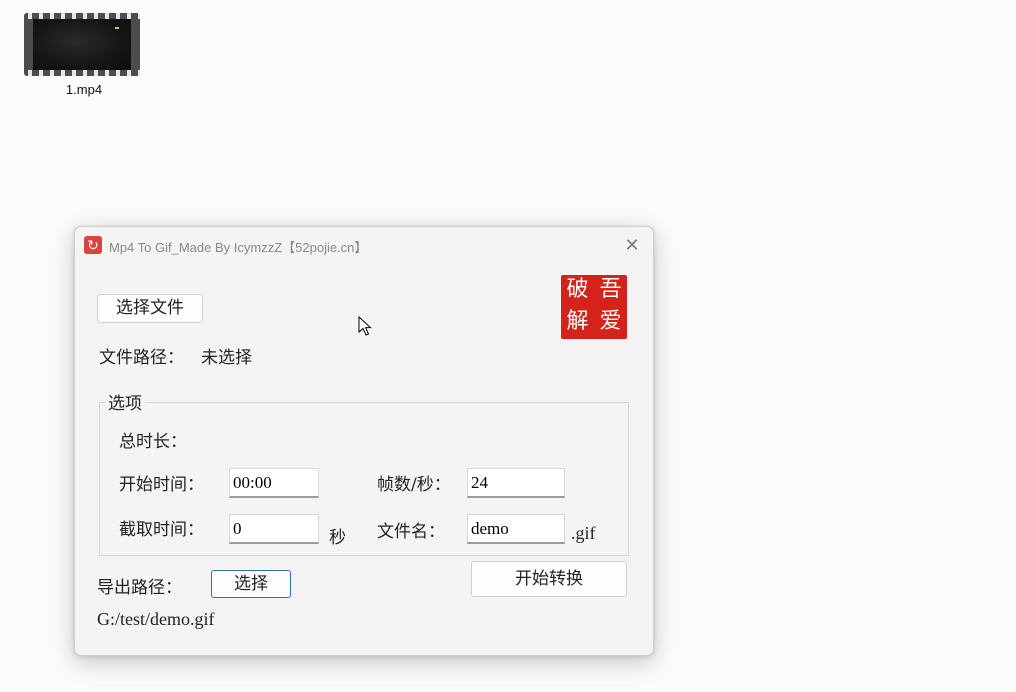 This screenshot has width=1016, height=692. What do you see at coordinates (411, 532) in the screenshot?
I see `filename-label: 文件名：` at bounding box center [411, 532].